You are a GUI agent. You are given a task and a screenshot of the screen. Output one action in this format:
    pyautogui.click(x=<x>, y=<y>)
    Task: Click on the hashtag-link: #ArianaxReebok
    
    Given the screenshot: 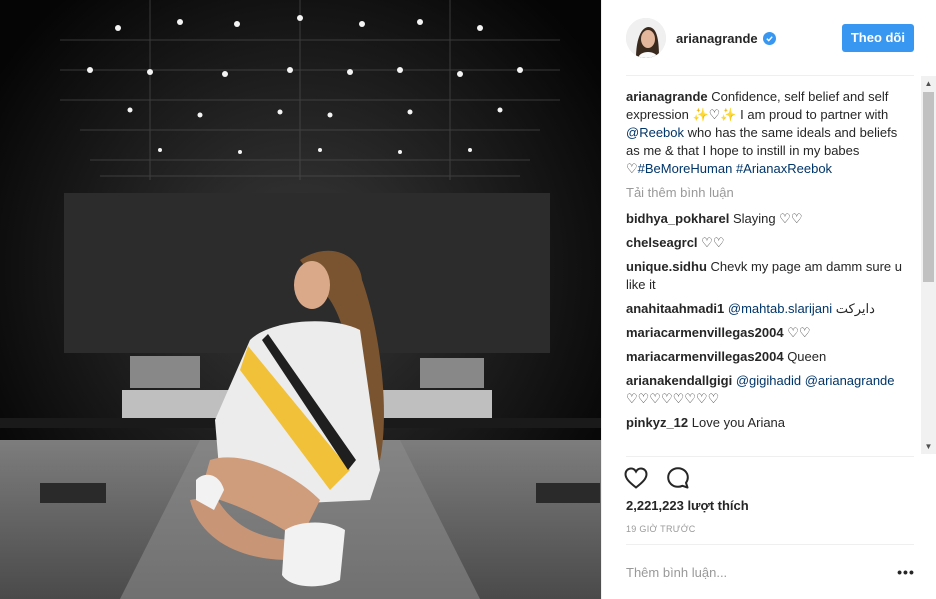 What is the action you would take?
    pyautogui.click(x=784, y=168)
    